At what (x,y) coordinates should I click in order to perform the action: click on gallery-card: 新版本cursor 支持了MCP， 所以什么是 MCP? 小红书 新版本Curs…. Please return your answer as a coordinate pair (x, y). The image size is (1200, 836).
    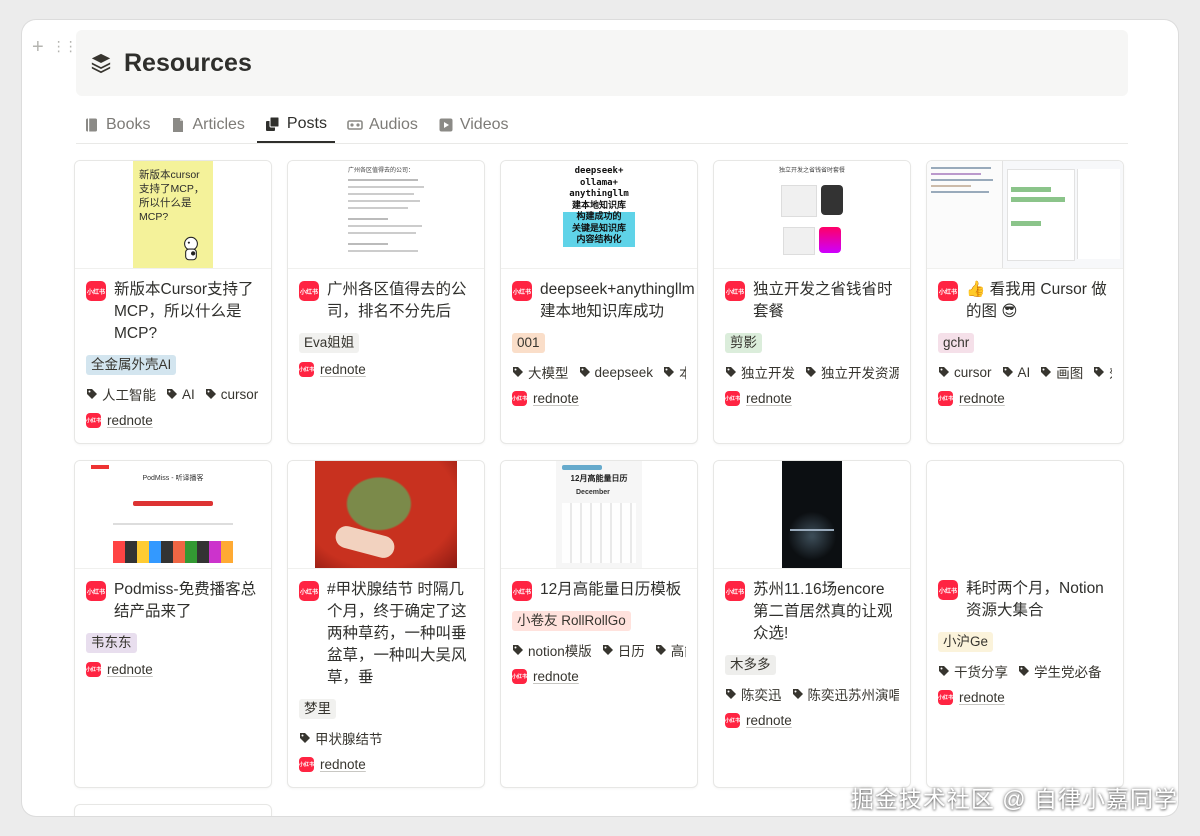
    Looking at the image, I should click on (173, 302).